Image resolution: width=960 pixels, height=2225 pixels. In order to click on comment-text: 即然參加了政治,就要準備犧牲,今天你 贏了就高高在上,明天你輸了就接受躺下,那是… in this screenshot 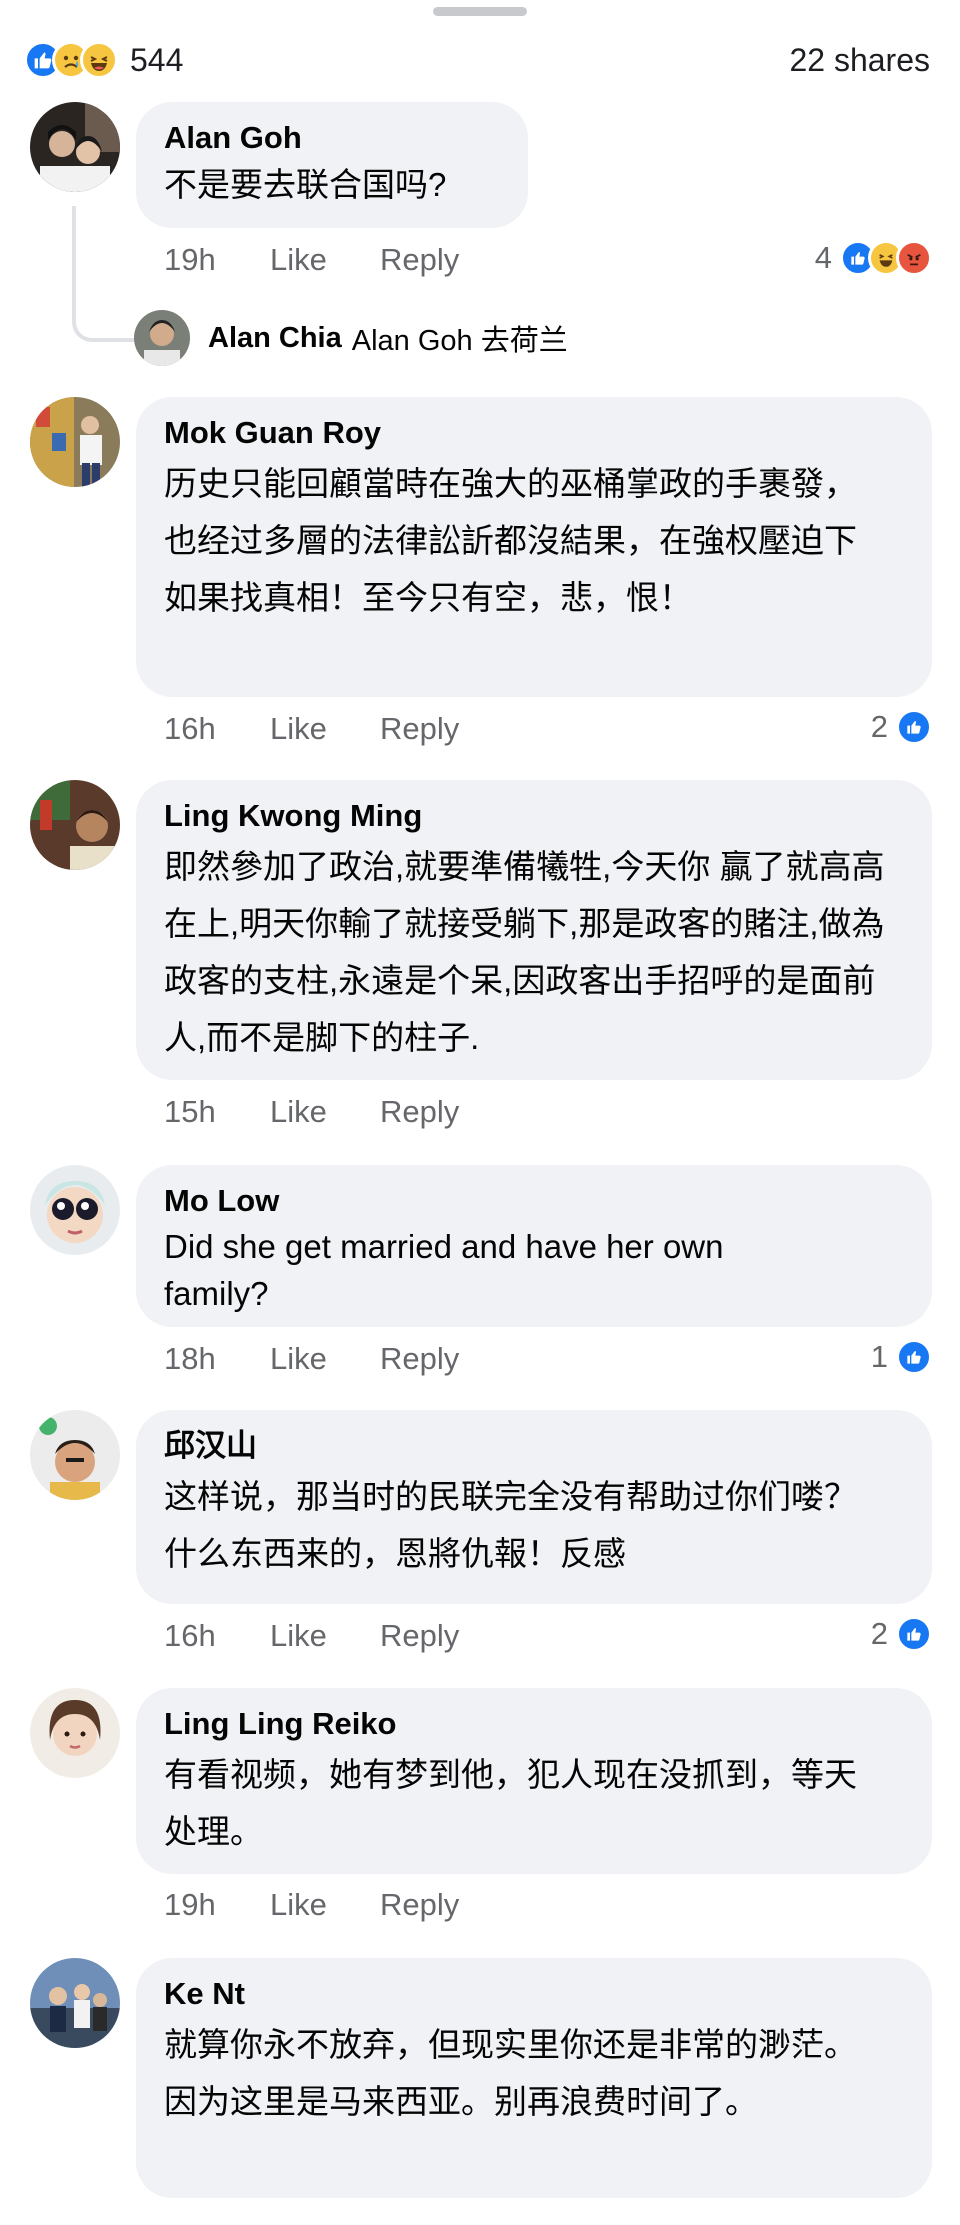, I will do `click(524, 952)`.